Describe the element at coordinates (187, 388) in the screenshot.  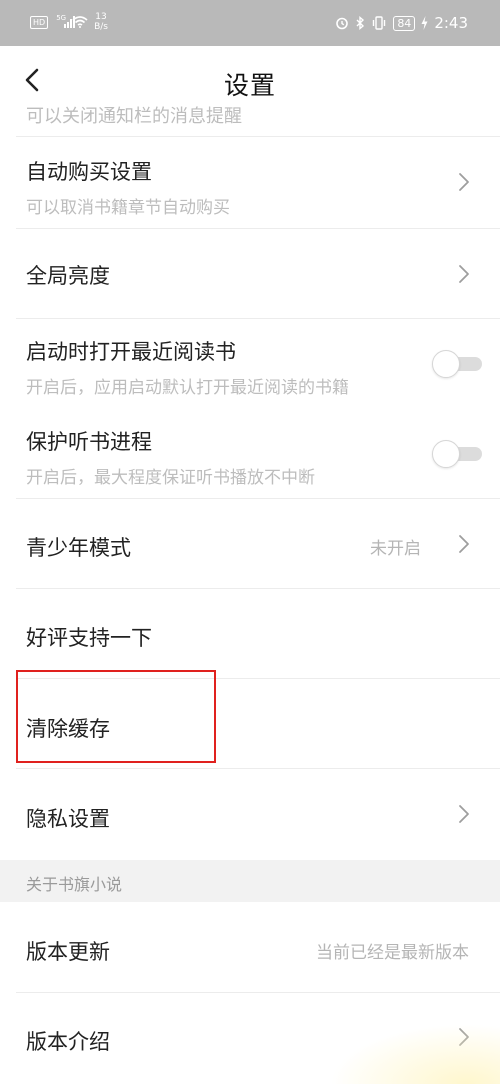
I see `open-recent-book-subtitle: 开启后，应用启动默认打开最近阅读的书籍` at that location.